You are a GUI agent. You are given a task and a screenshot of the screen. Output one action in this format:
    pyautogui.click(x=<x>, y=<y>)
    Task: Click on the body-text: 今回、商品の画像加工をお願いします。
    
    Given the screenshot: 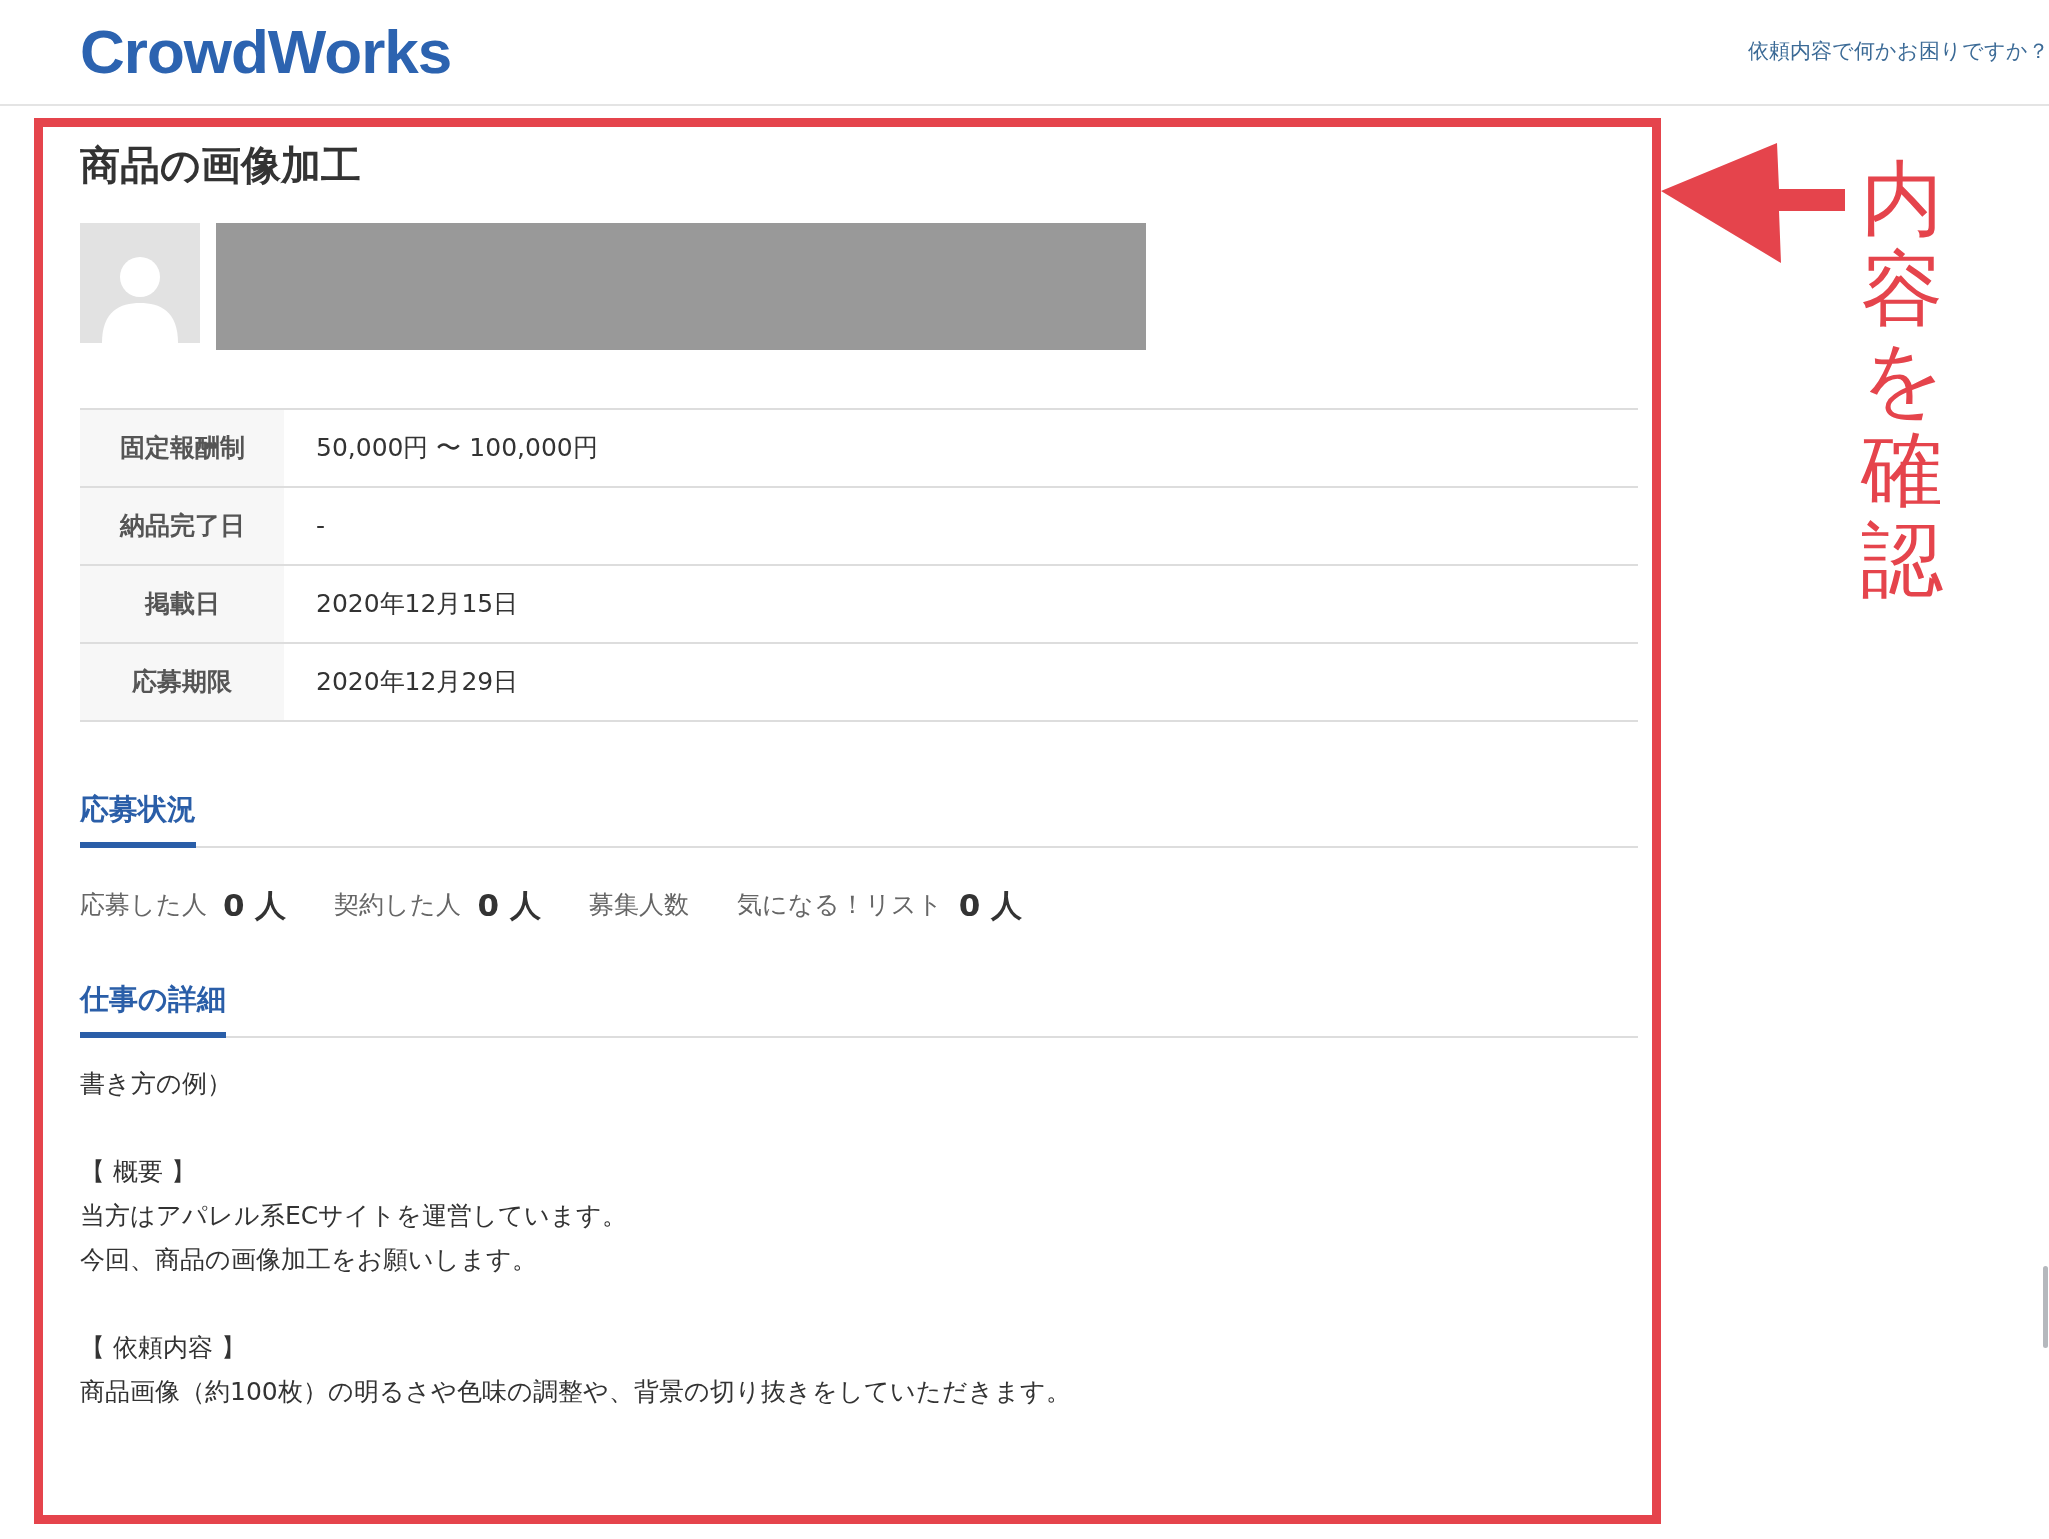 What is the action you would take?
    pyautogui.click(x=309, y=1259)
    